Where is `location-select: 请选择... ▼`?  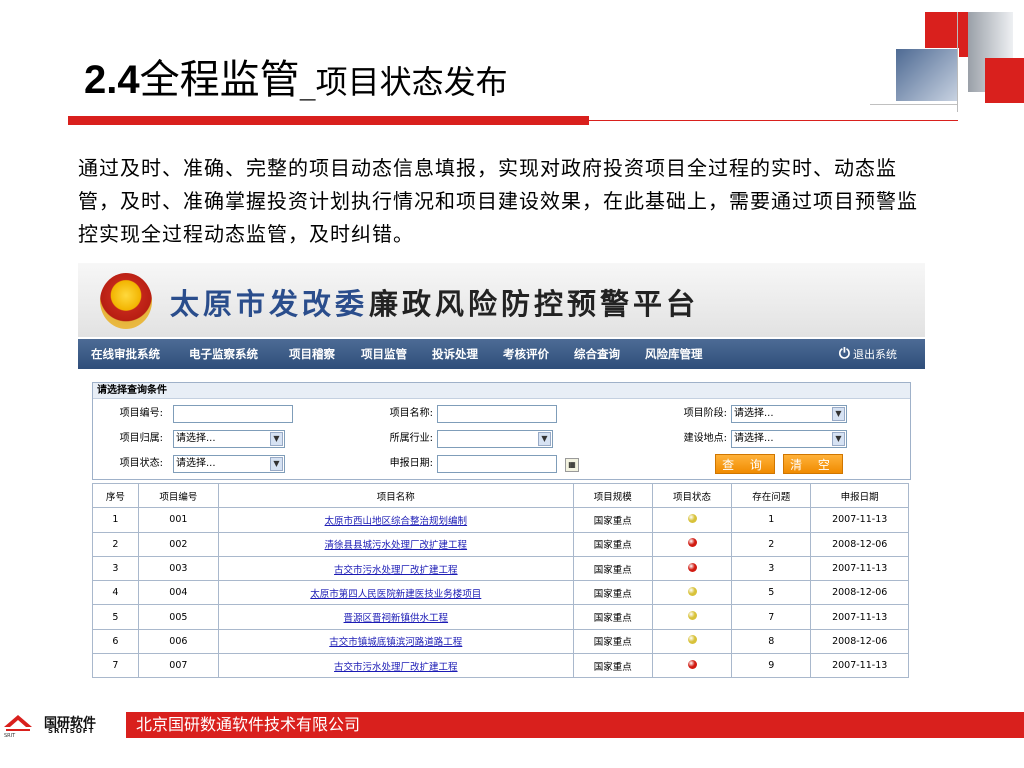
location-select: 请选择... ▼ is located at coordinates (789, 439).